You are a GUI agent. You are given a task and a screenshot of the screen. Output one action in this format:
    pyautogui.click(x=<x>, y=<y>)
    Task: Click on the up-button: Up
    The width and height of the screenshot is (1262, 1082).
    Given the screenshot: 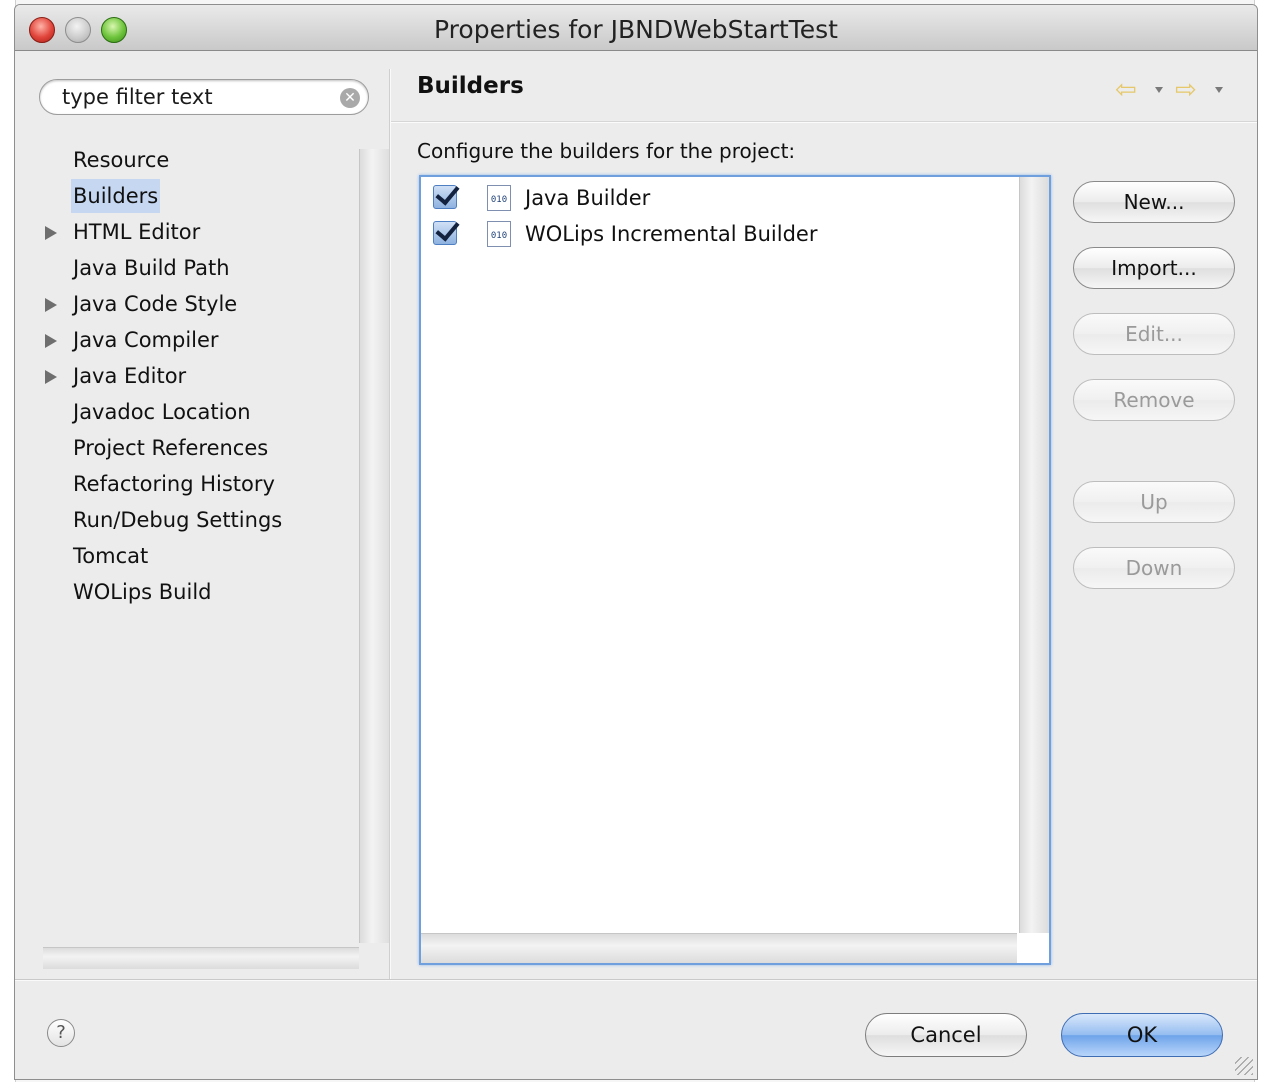 What is the action you would take?
    pyautogui.click(x=1154, y=502)
    